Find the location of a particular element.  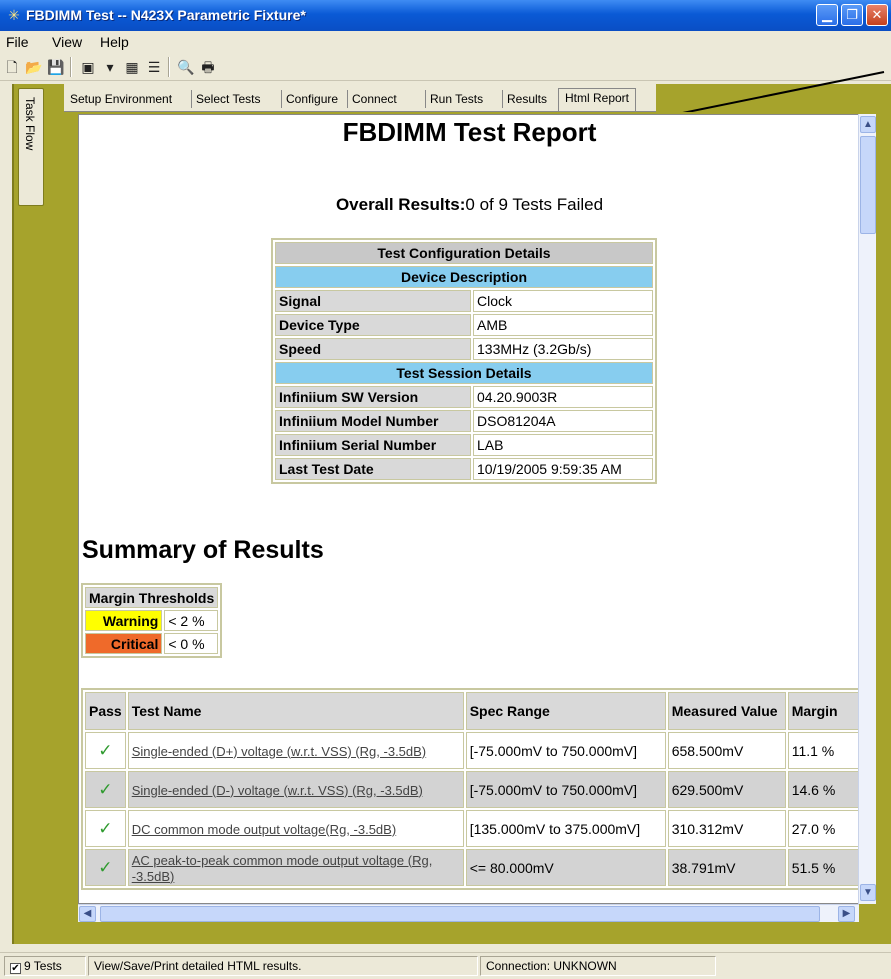

tab-run-tests: Run Tests is located at coordinates (456, 99).